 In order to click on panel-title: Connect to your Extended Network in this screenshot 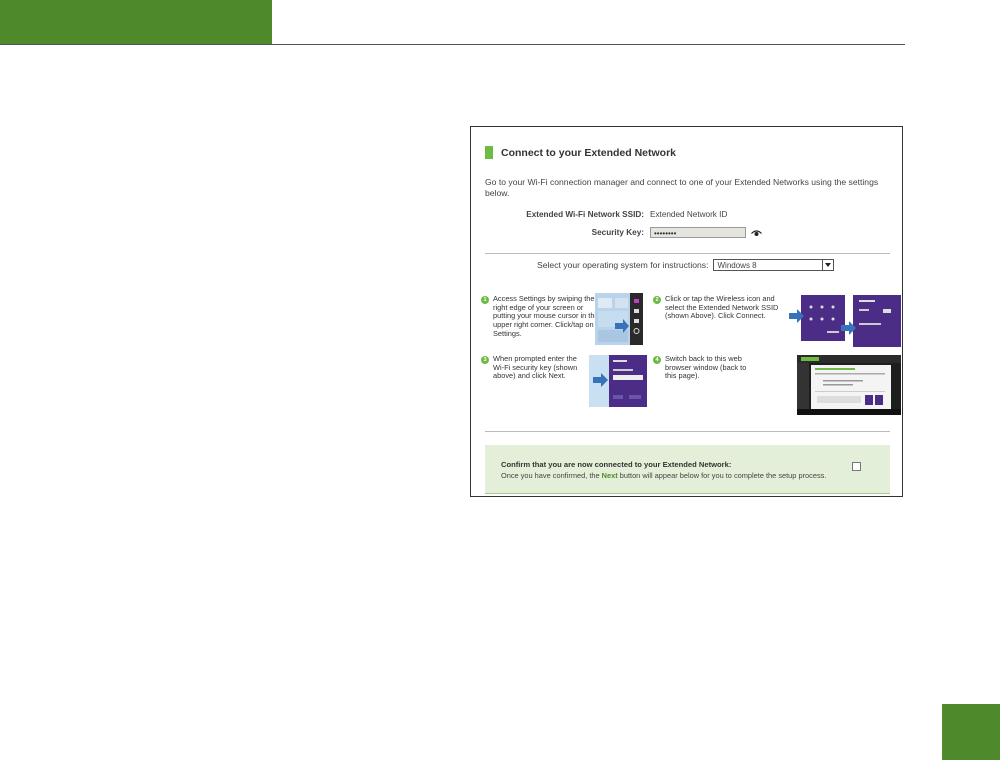, I will do `click(589, 152)`.